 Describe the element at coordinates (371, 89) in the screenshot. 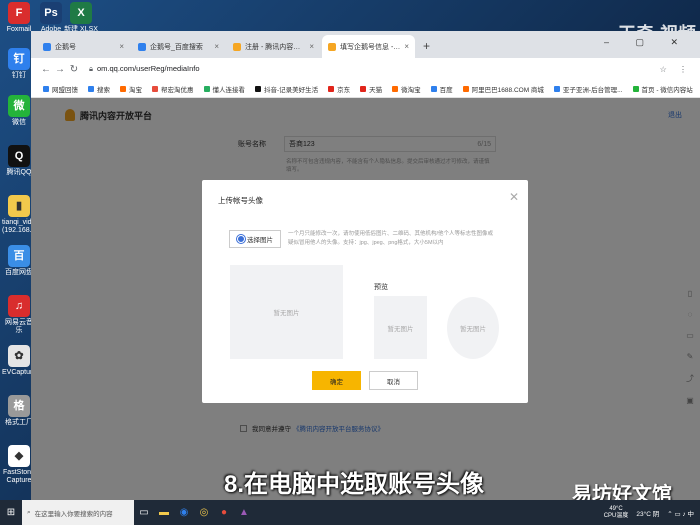

I see `bookmark-item: 天猫` at that location.